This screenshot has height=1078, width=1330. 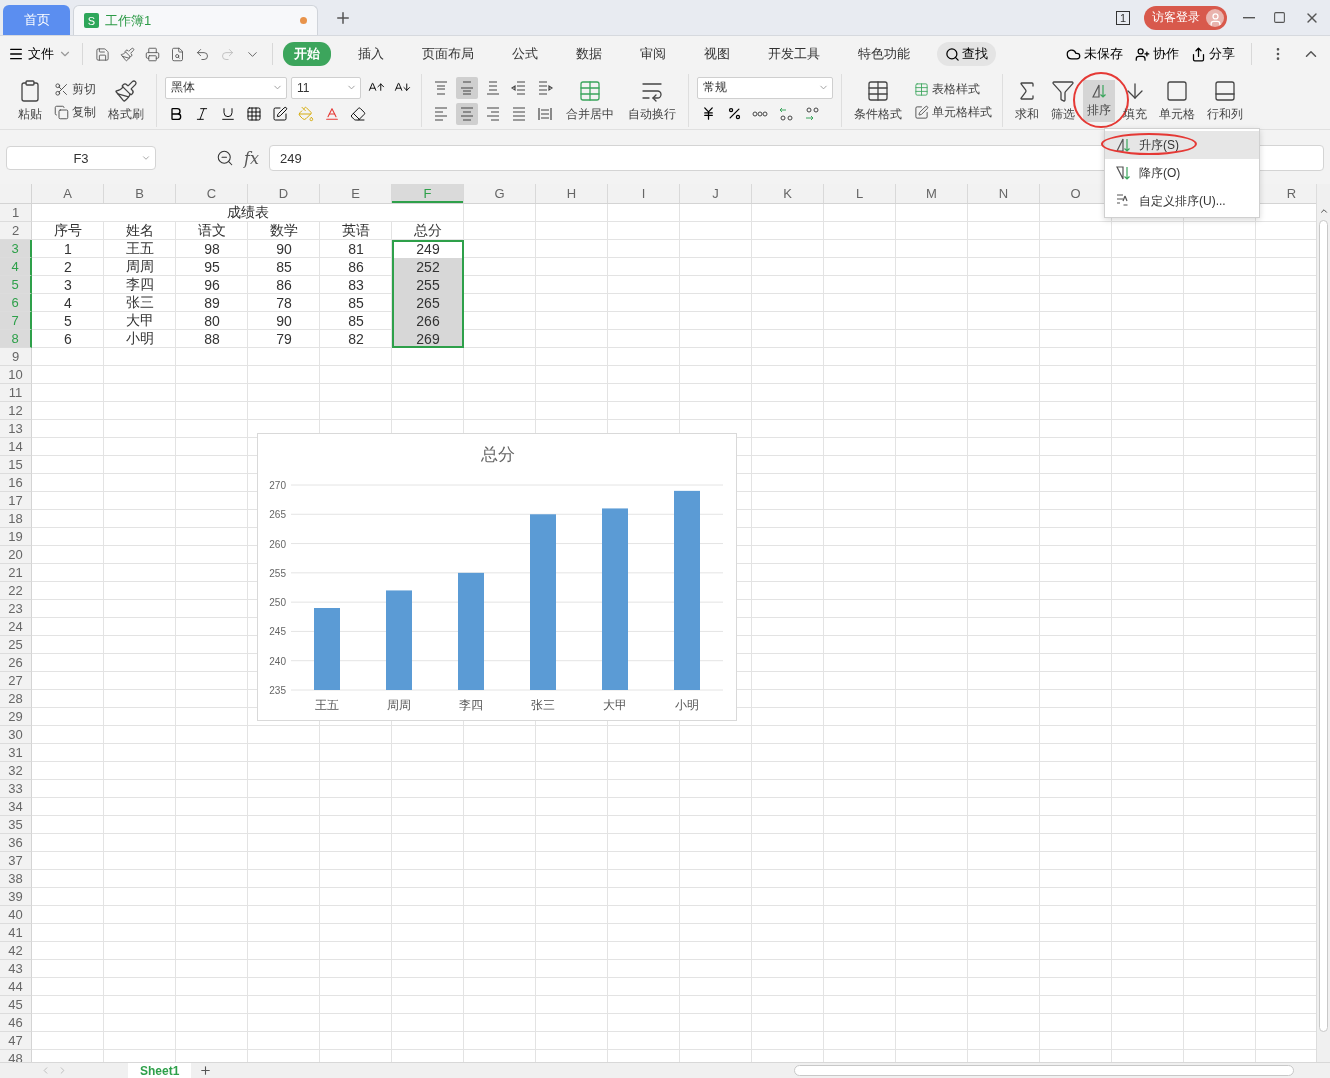 What do you see at coordinates (16, 969) in the screenshot?
I see `row-header: 43` at bounding box center [16, 969].